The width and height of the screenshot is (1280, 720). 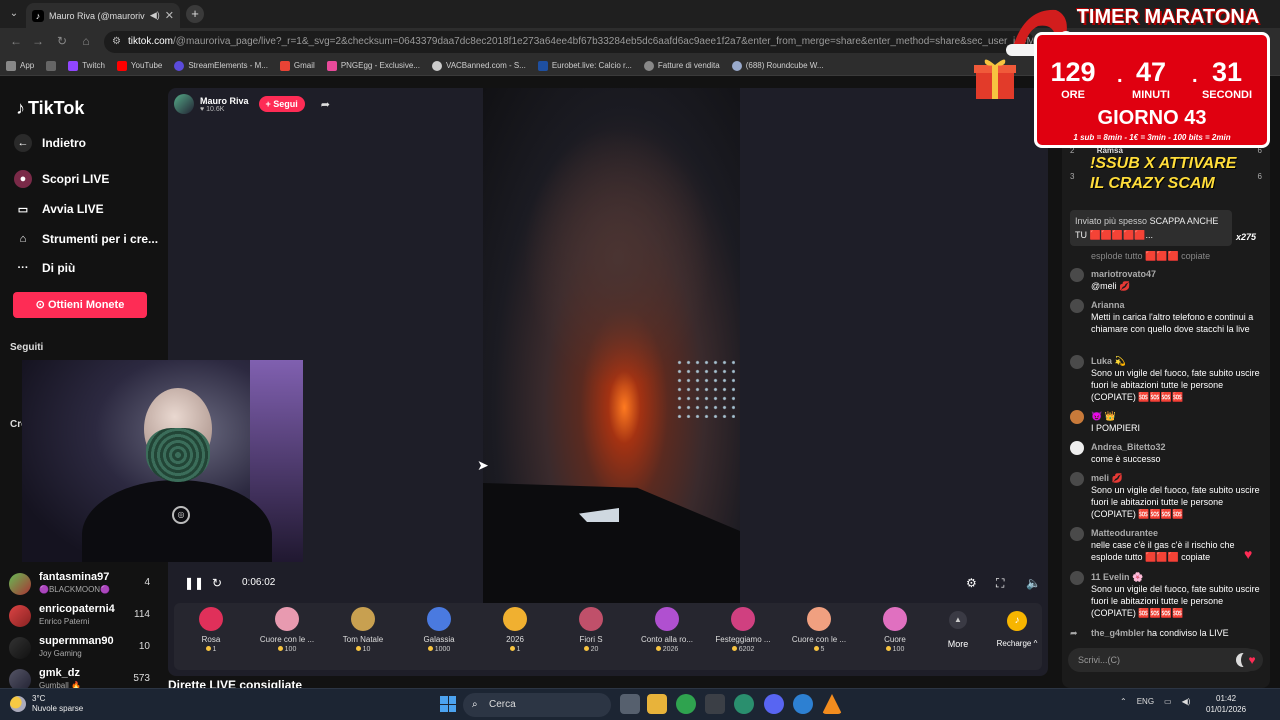 I want to click on bookmark-label: Twitch, so click(x=93, y=65).